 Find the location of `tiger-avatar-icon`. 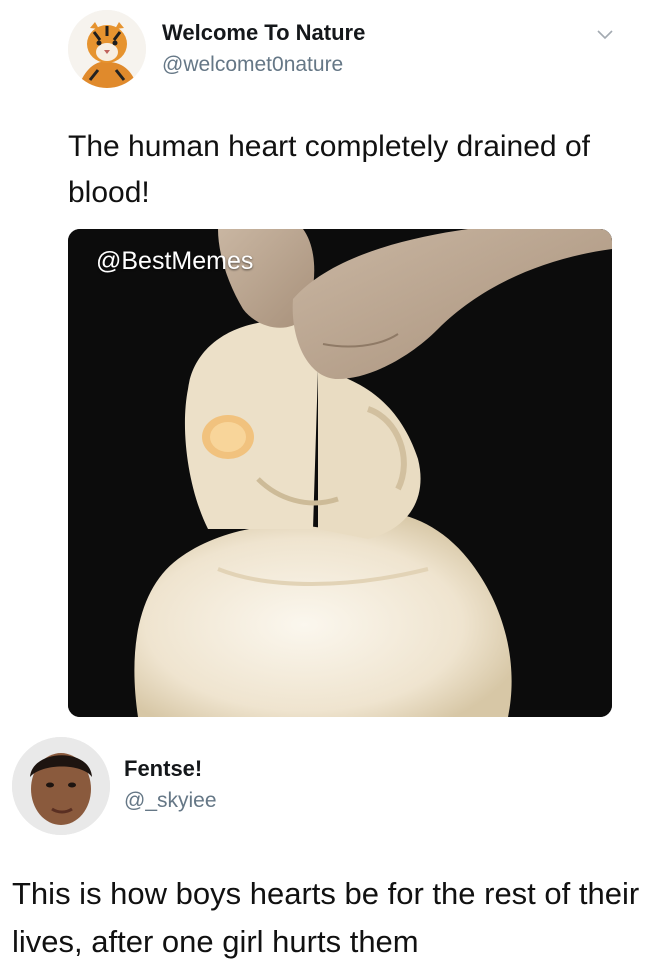

tiger-avatar-icon is located at coordinates (107, 49).